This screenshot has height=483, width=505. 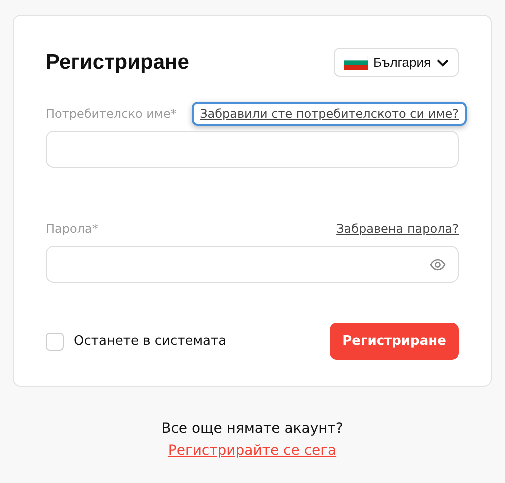 I want to click on flag-icon, so click(x=356, y=63).